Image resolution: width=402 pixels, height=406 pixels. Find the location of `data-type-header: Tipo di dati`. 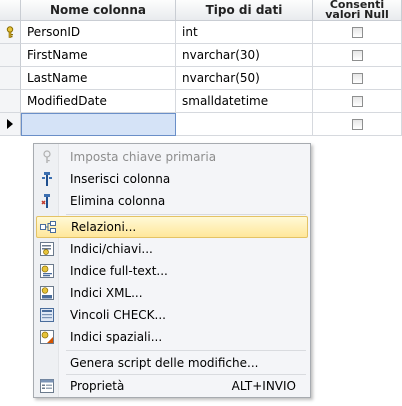

data-type-header: Tipo di dati is located at coordinates (244, 10).